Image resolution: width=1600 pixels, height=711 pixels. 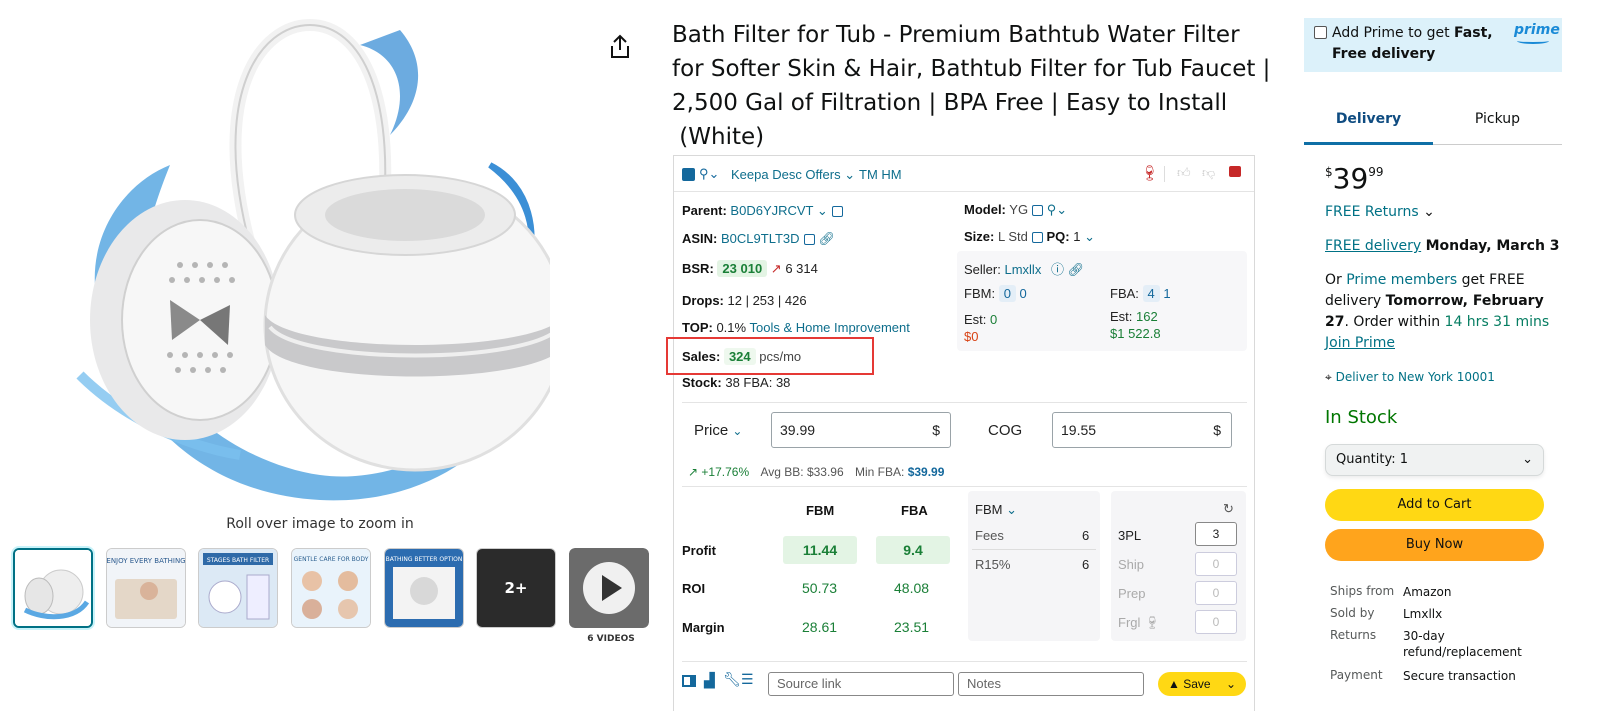 I want to click on fees-mode-dropdown: FBM ⌄, so click(x=996, y=510).